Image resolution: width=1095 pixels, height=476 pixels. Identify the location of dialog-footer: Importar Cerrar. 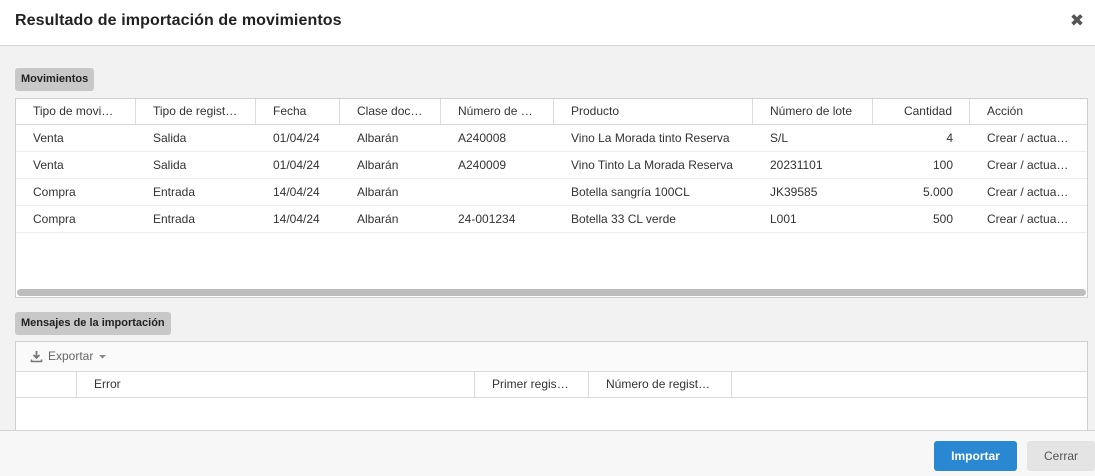
(547, 453).